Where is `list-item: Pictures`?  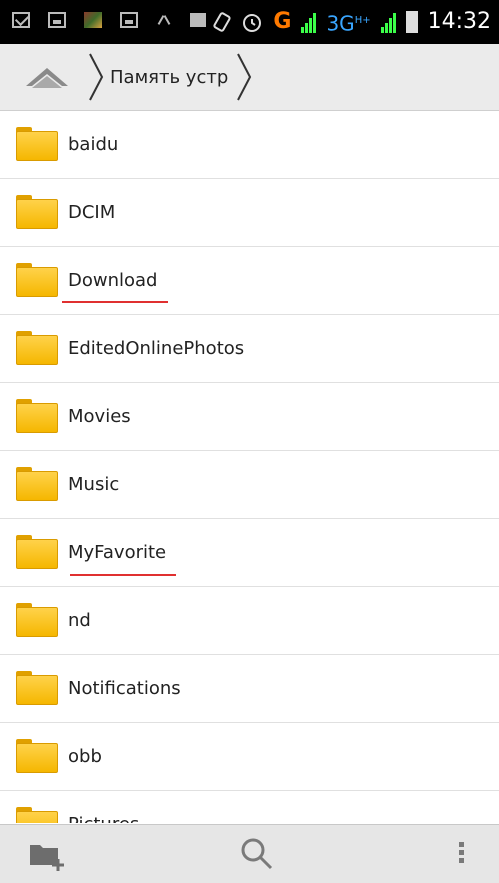
list-item: Pictures is located at coordinates (249, 807).